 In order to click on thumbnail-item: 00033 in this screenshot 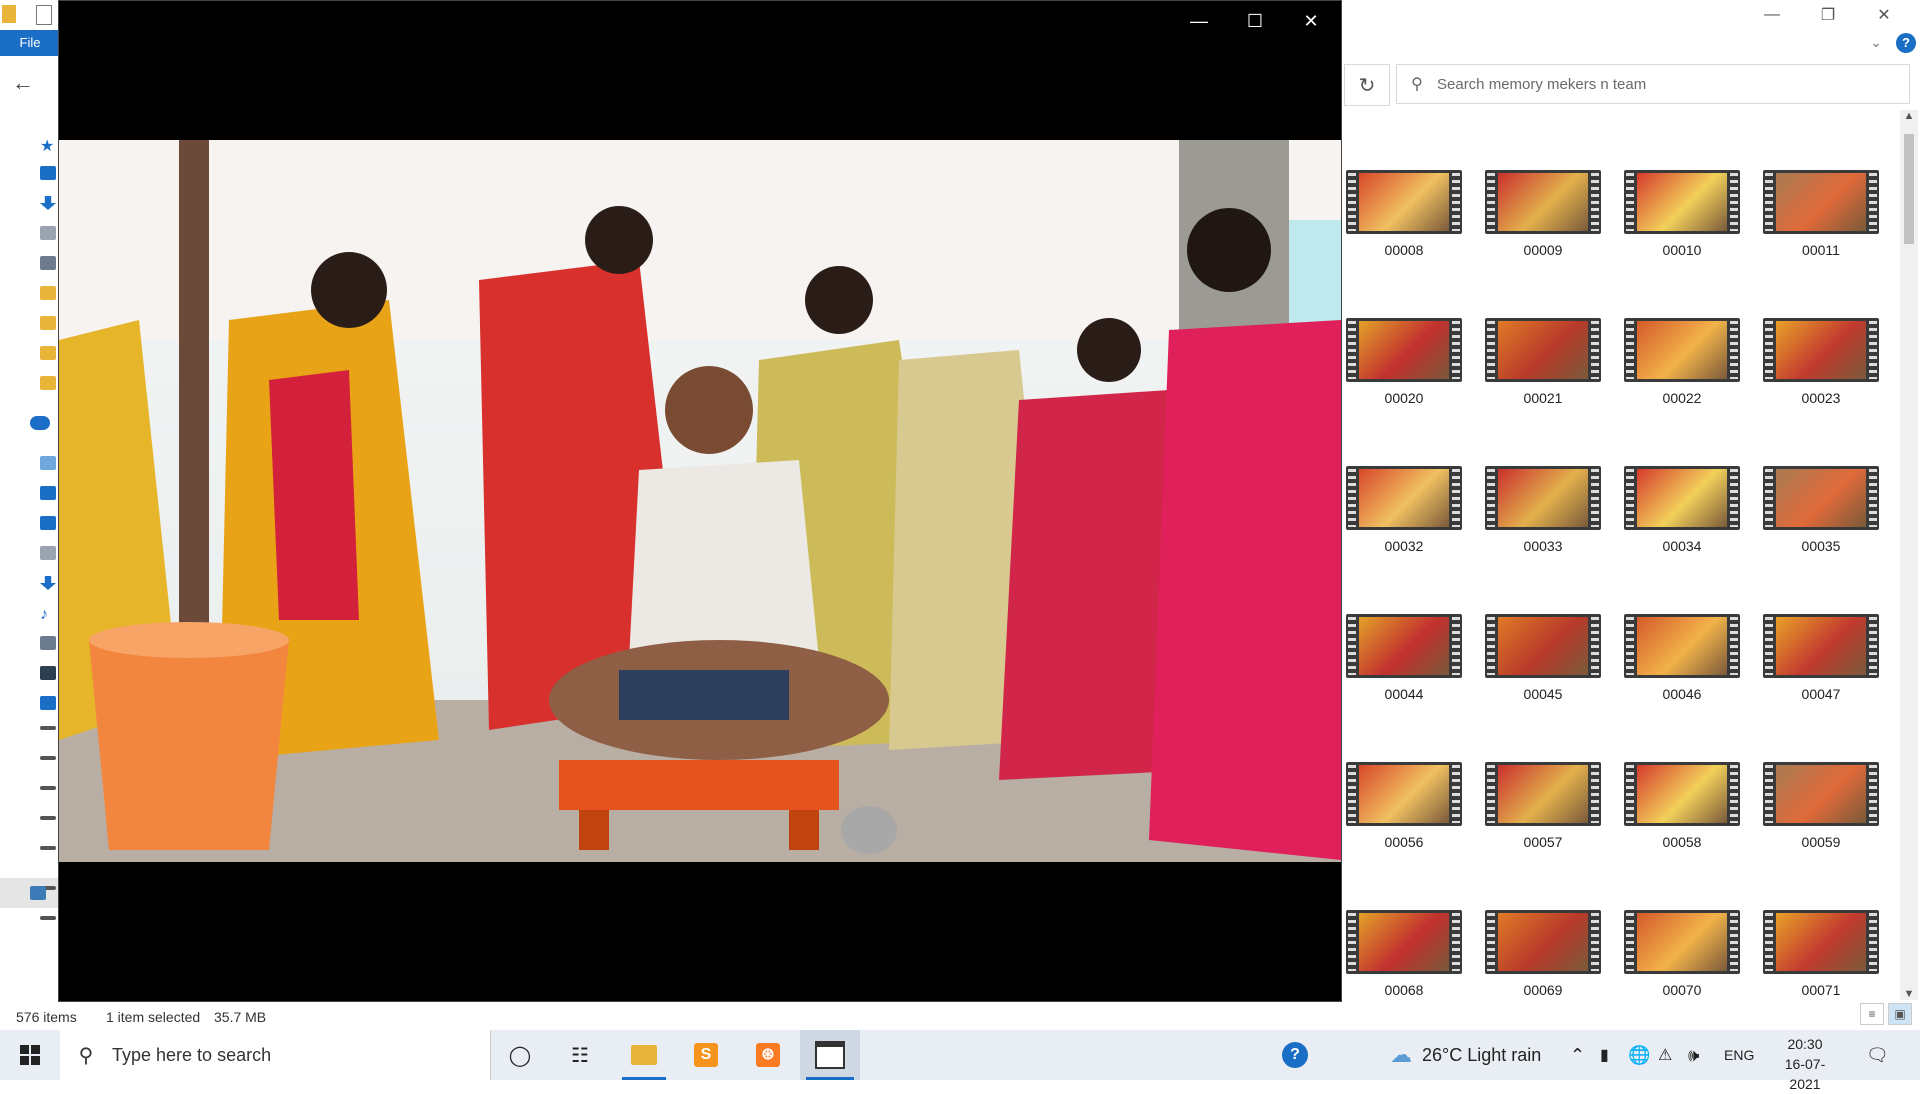, I will do `click(1543, 540)`.